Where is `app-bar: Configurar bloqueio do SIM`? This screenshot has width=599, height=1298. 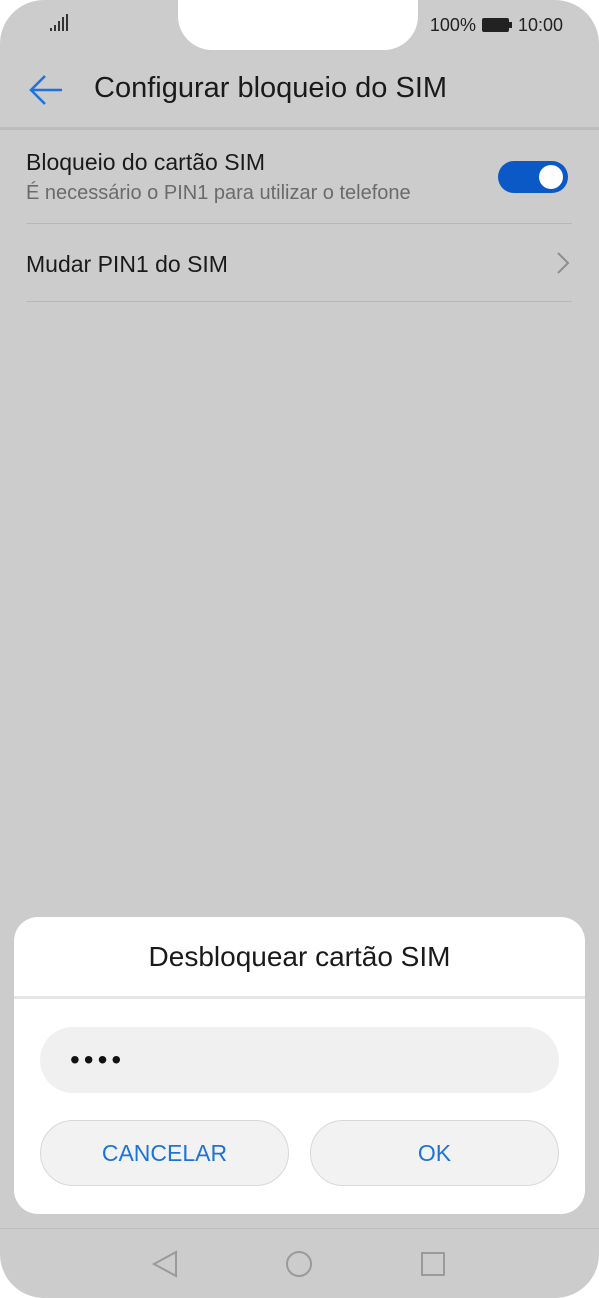 app-bar: Configurar bloqueio do SIM is located at coordinates (299, 90).